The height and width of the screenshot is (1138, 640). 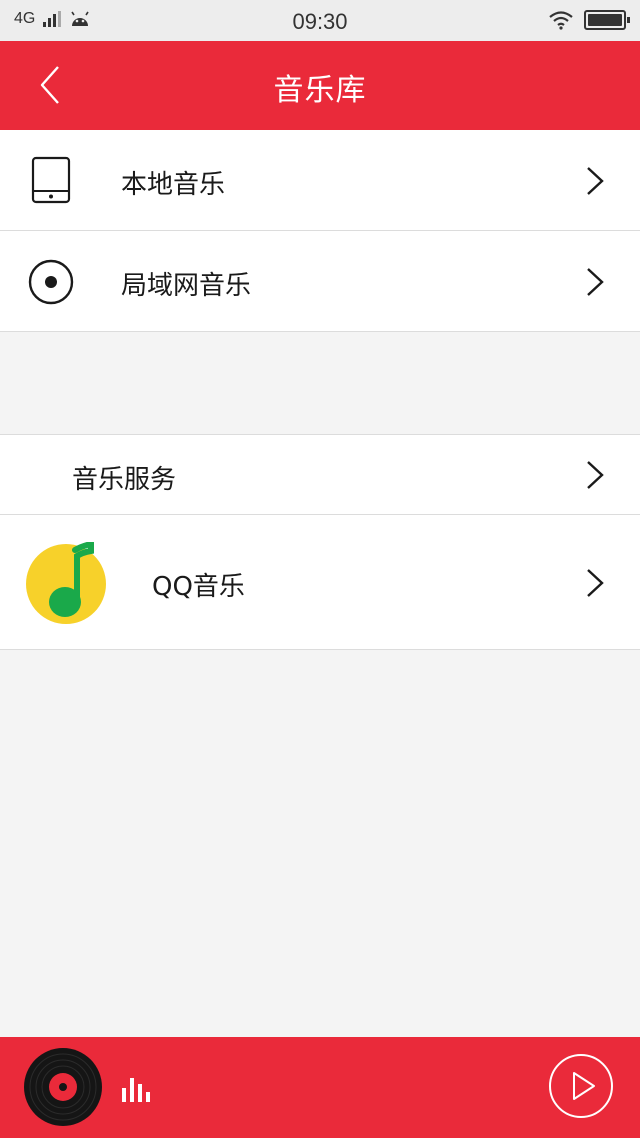 I want to click on lan-music-label: 局域网音乐, so click(x=186, y=286).